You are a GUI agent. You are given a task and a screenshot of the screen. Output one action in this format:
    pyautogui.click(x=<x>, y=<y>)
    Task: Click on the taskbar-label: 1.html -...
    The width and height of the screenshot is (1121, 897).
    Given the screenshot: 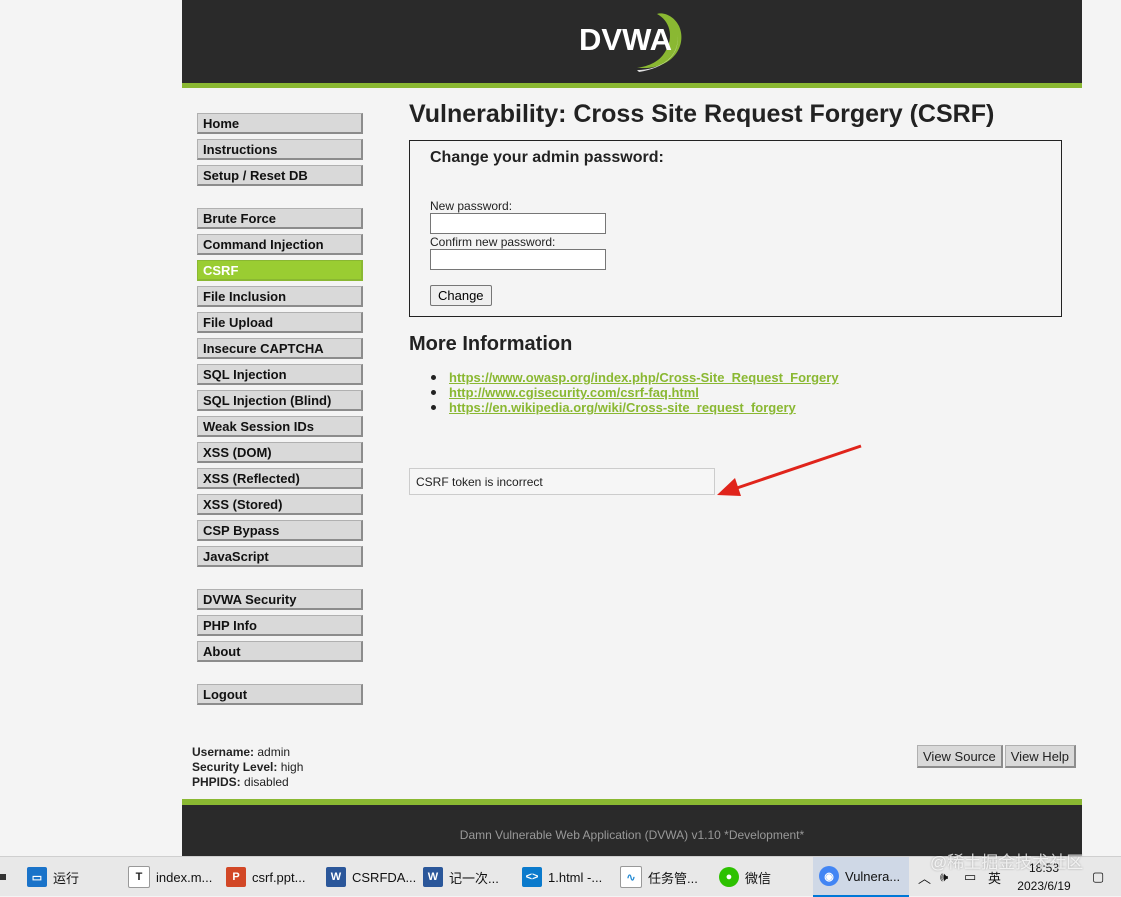 What is the action you would take?
    pyautogui.click(x=575, y=877)
    